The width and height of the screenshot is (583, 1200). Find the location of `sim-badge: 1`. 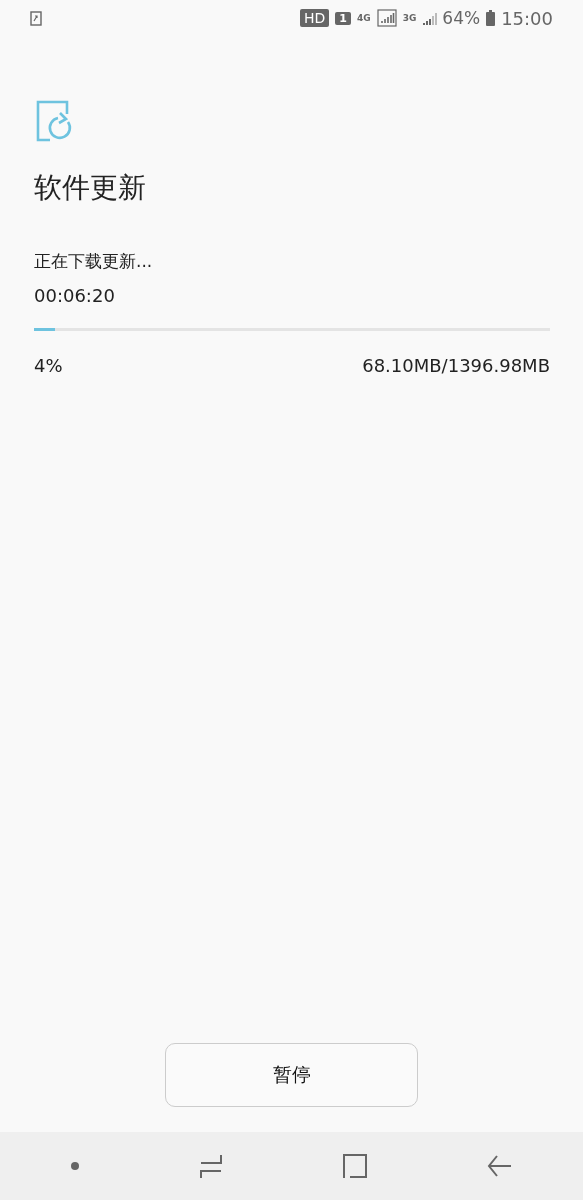

sim-badge: 1 is located at coordinates (343, 18).